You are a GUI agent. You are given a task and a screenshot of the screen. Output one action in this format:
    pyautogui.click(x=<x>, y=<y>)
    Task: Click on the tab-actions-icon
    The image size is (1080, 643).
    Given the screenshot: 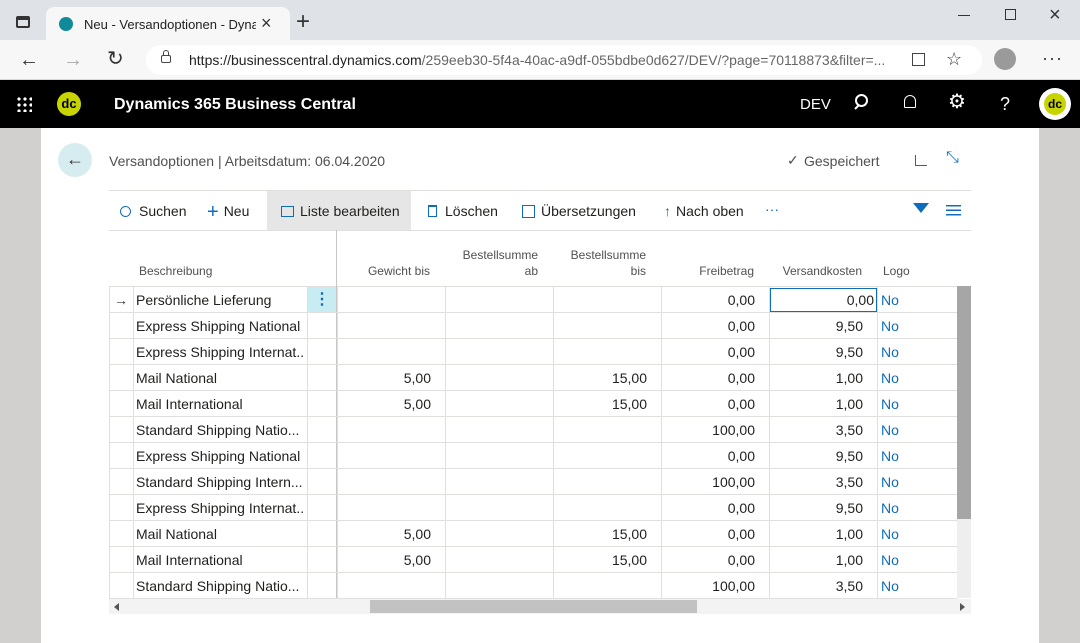 What is the action you would take?
    pyautogui.click(x=23, y=22)
    